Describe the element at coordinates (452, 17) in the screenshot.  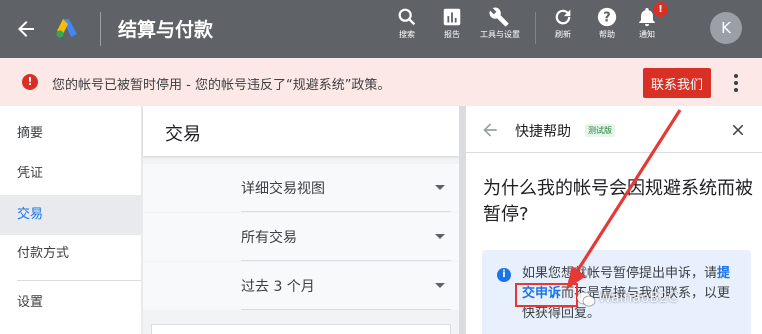
I see `reports-icon` at that location.